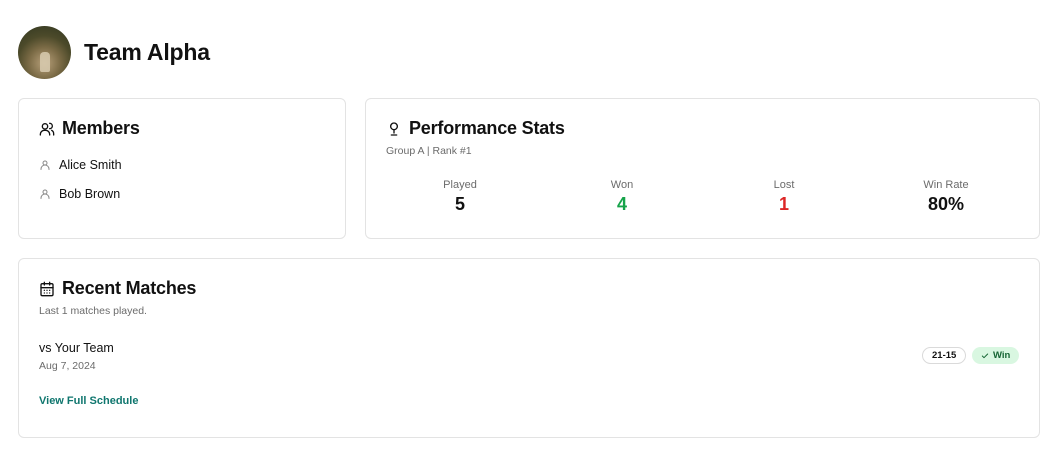  I want to click on view-full-schedule-link: View Full Schedule, so click(88, 401).